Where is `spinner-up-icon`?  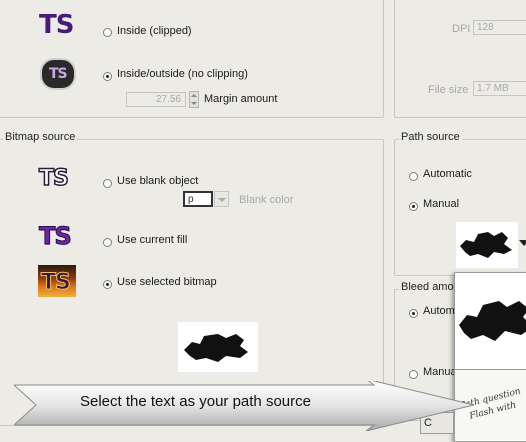 spinner-up-icon is located at coordinates (194, 95).